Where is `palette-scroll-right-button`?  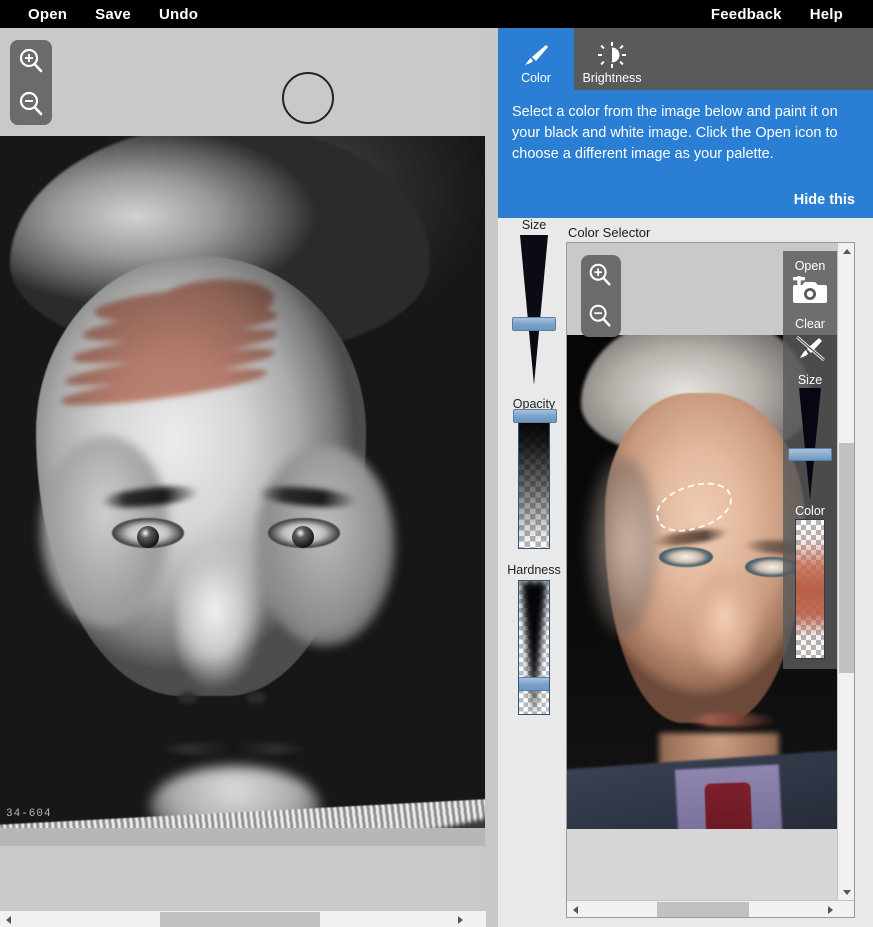 palette-scroll-right-button is located at coordinates (830, 909).